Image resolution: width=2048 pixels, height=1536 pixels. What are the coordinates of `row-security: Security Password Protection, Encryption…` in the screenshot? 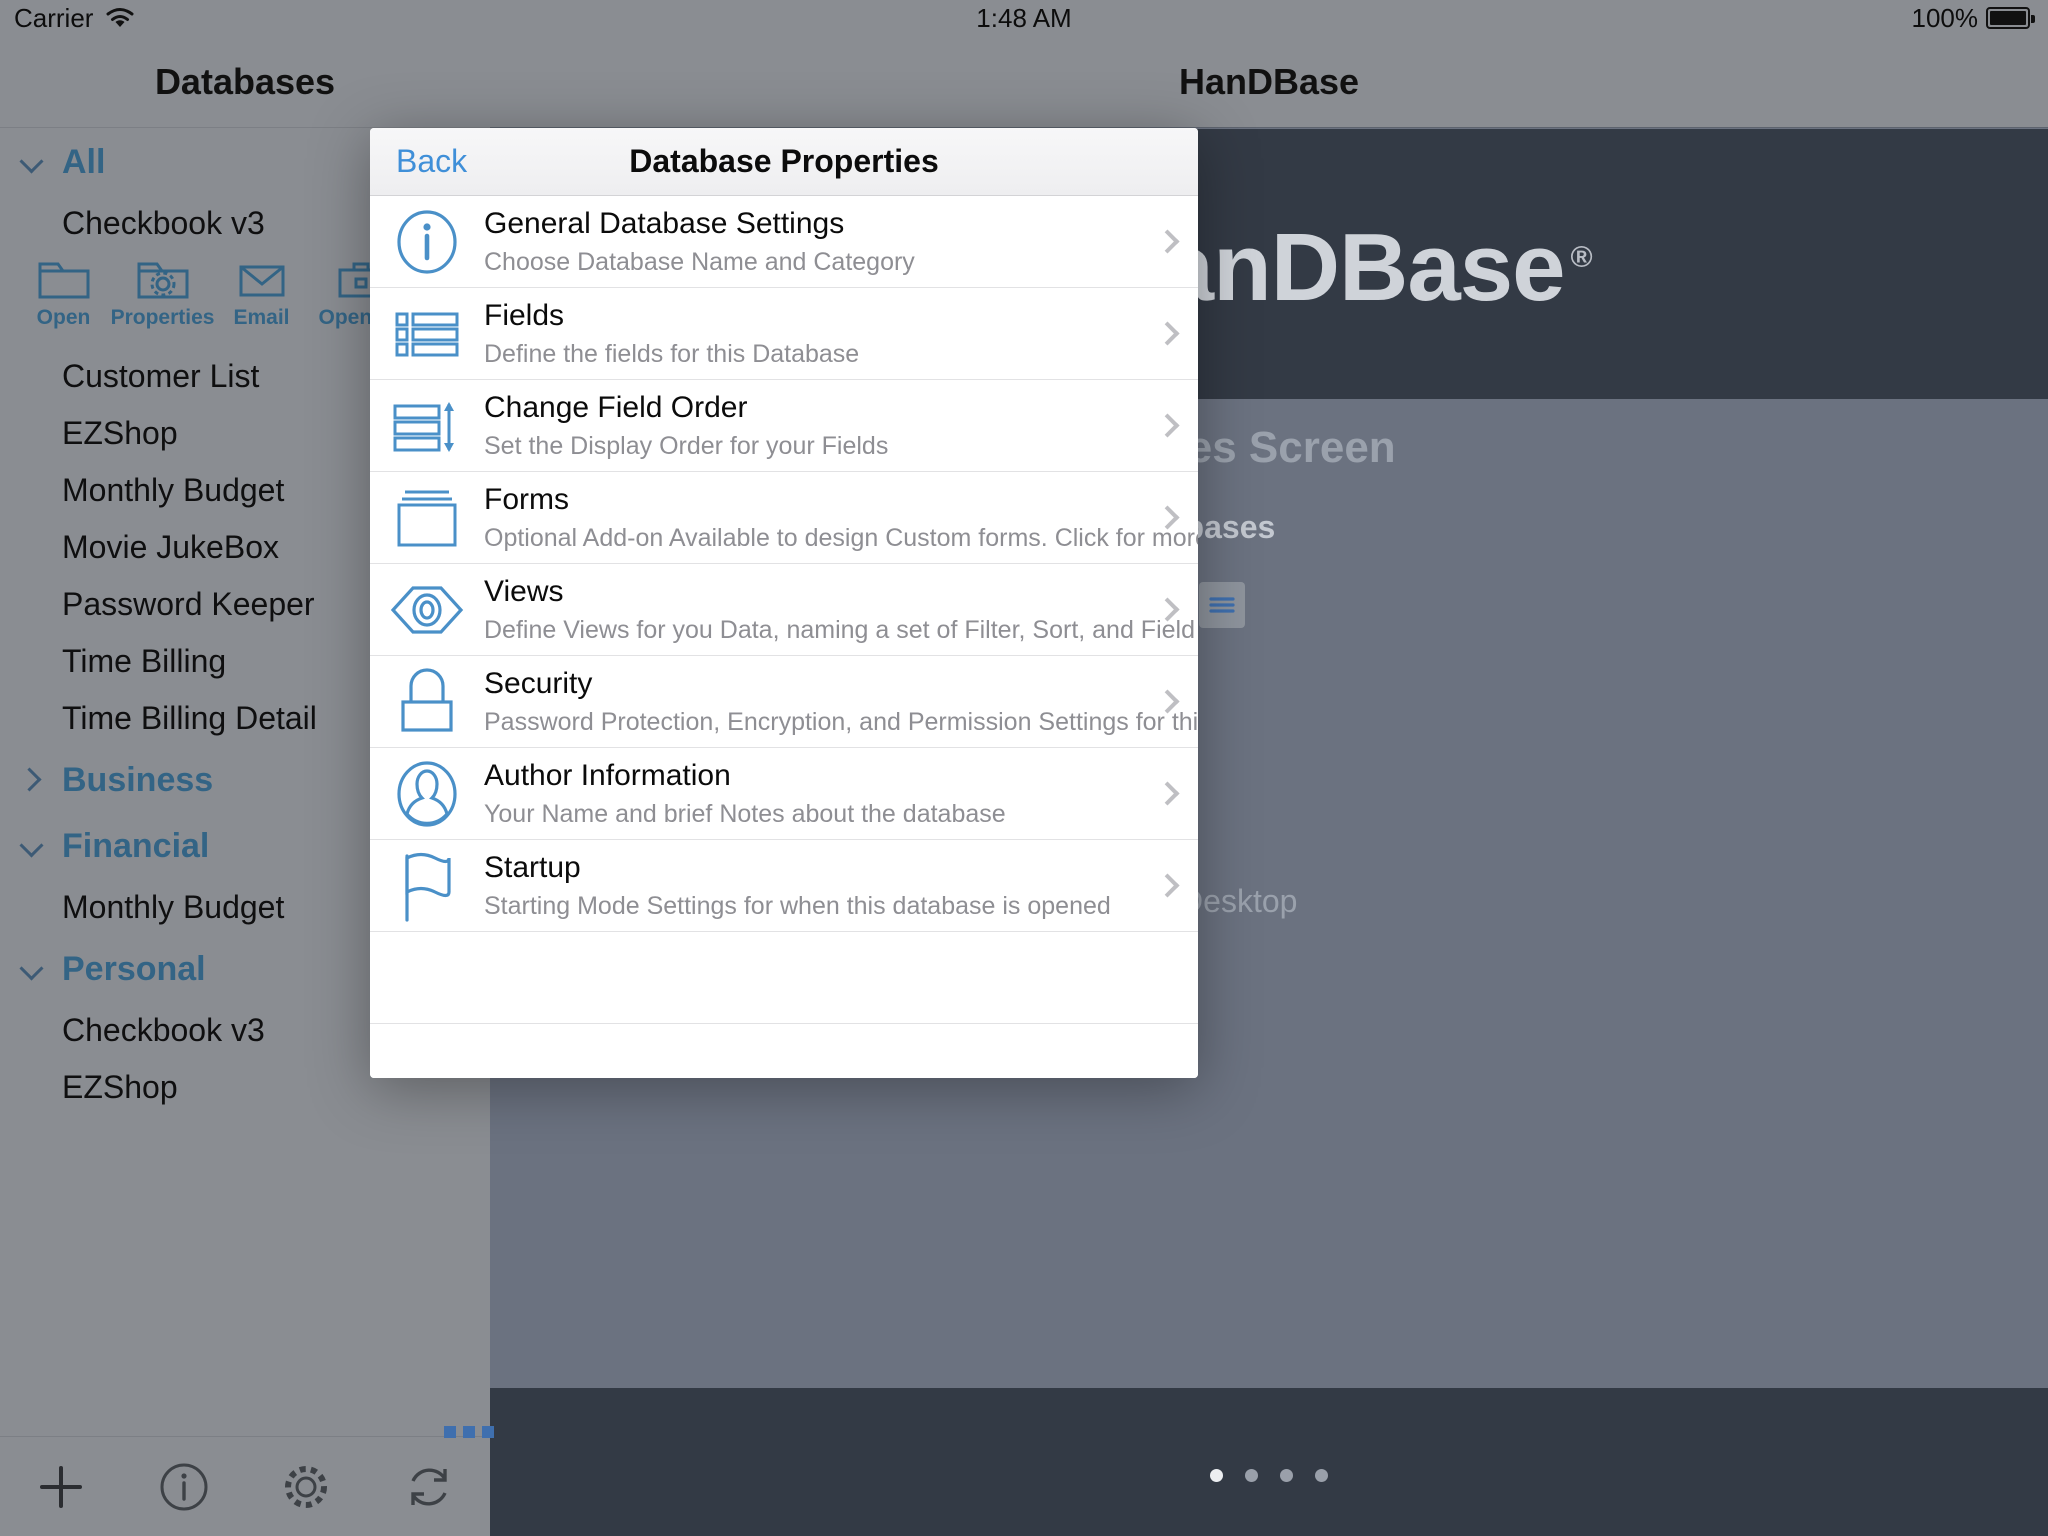 It's located at (784, 702).